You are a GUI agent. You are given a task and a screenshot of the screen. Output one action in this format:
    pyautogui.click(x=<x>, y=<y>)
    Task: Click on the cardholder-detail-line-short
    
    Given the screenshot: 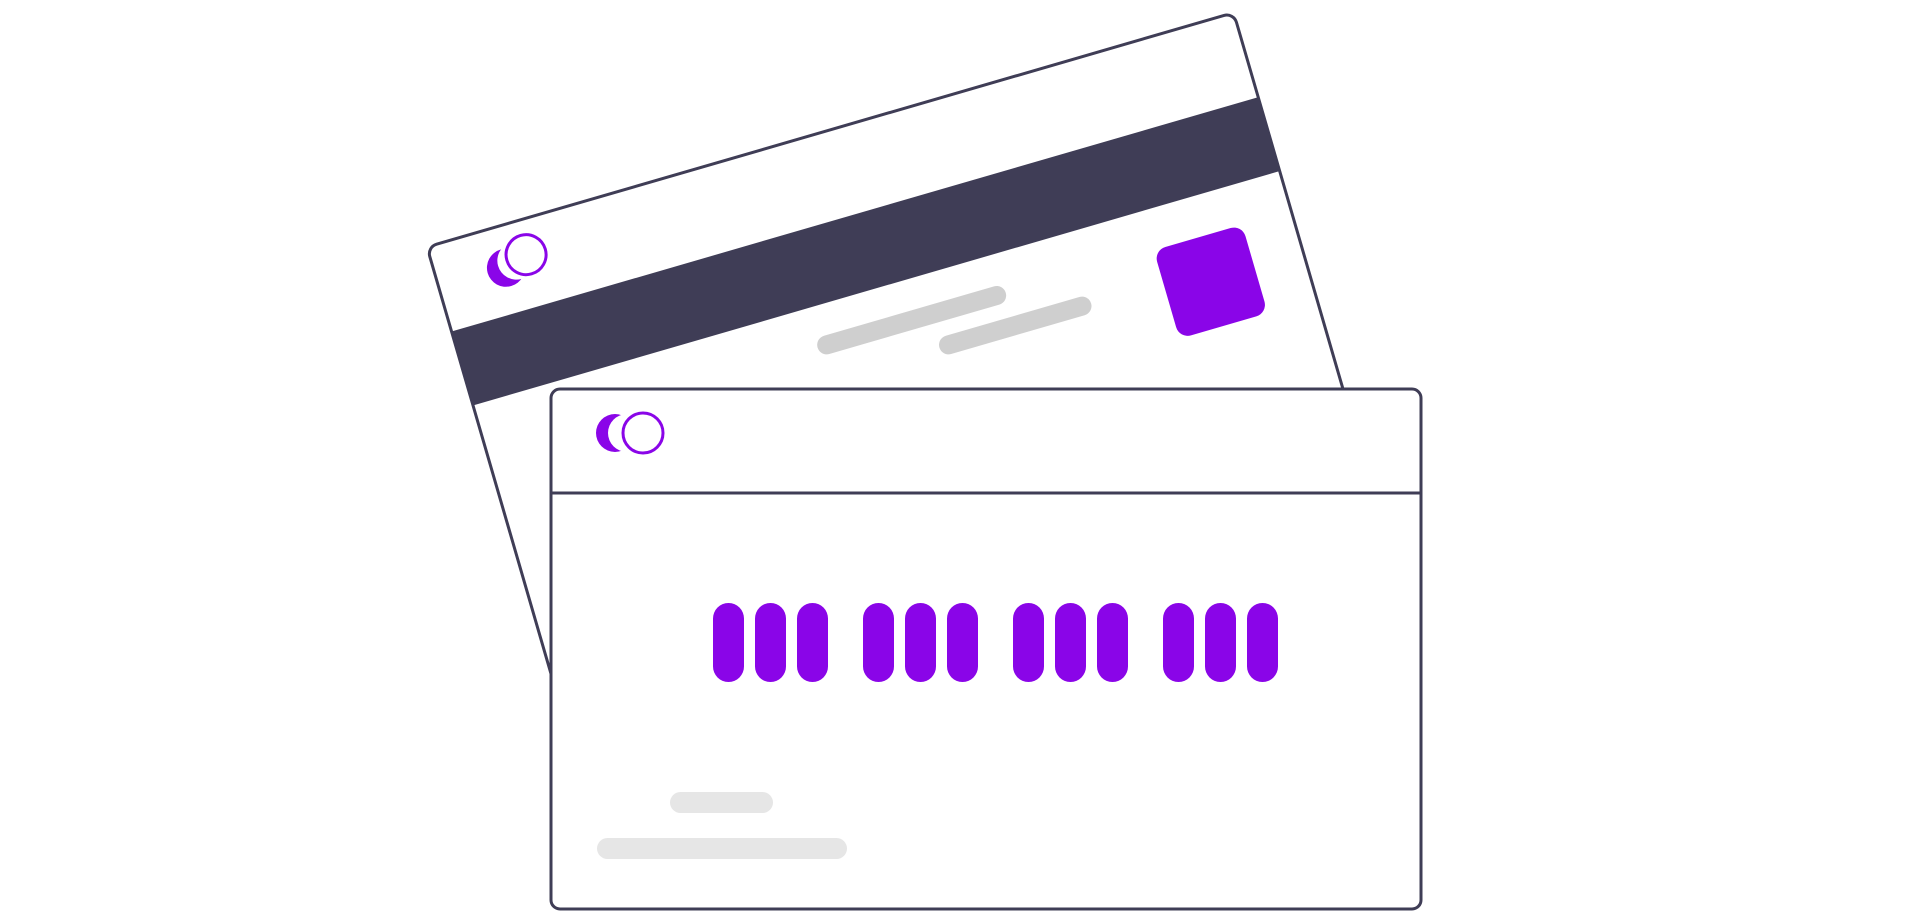 What is the action you would take?
    pyautogui.click(x=721, y=802)
    